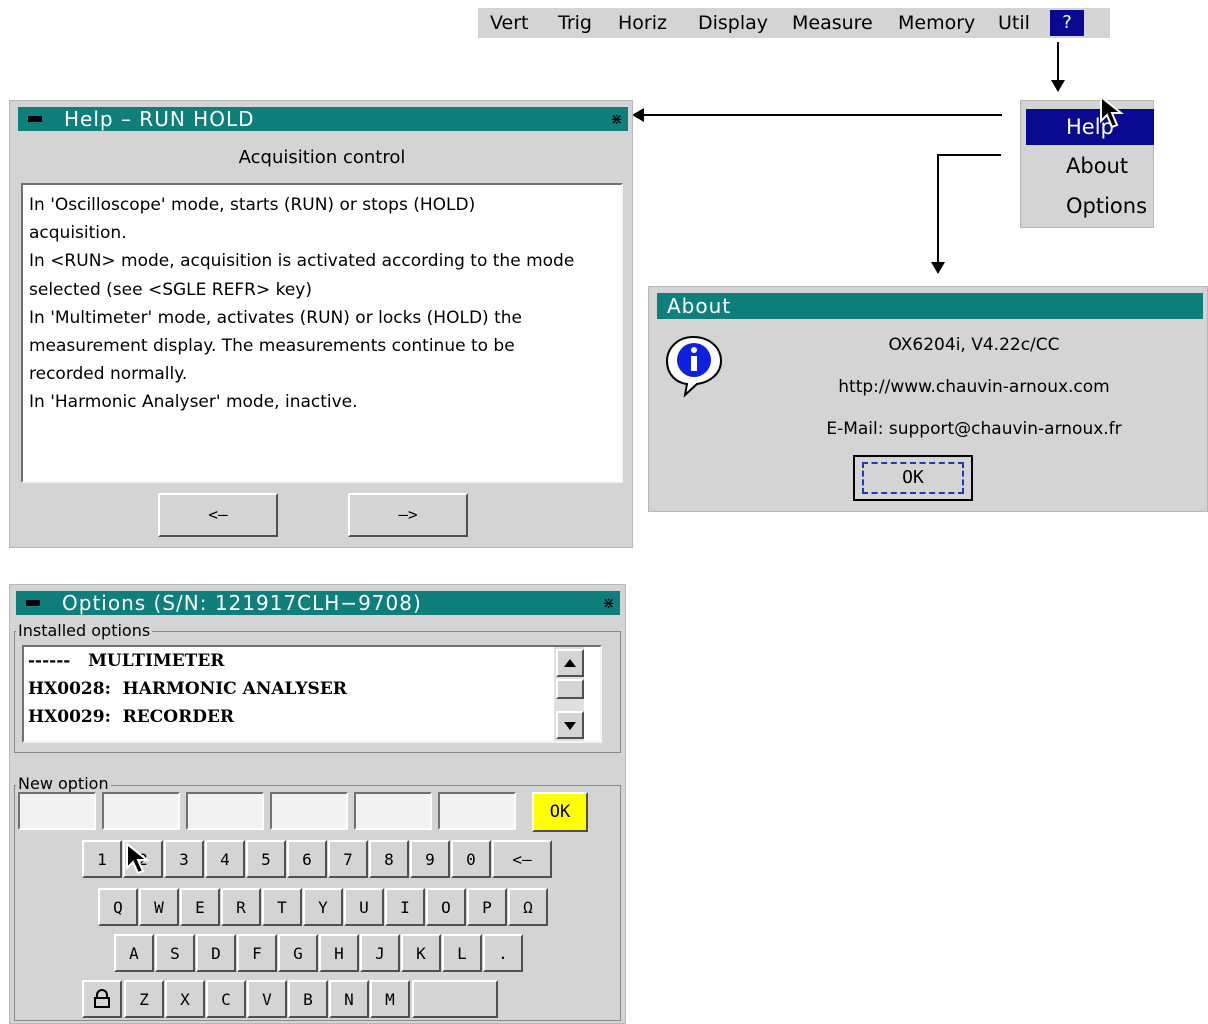 The height and width of the screenshot is (1024, 1208). I want to click on keyboard-key: K, so click(421, 953).